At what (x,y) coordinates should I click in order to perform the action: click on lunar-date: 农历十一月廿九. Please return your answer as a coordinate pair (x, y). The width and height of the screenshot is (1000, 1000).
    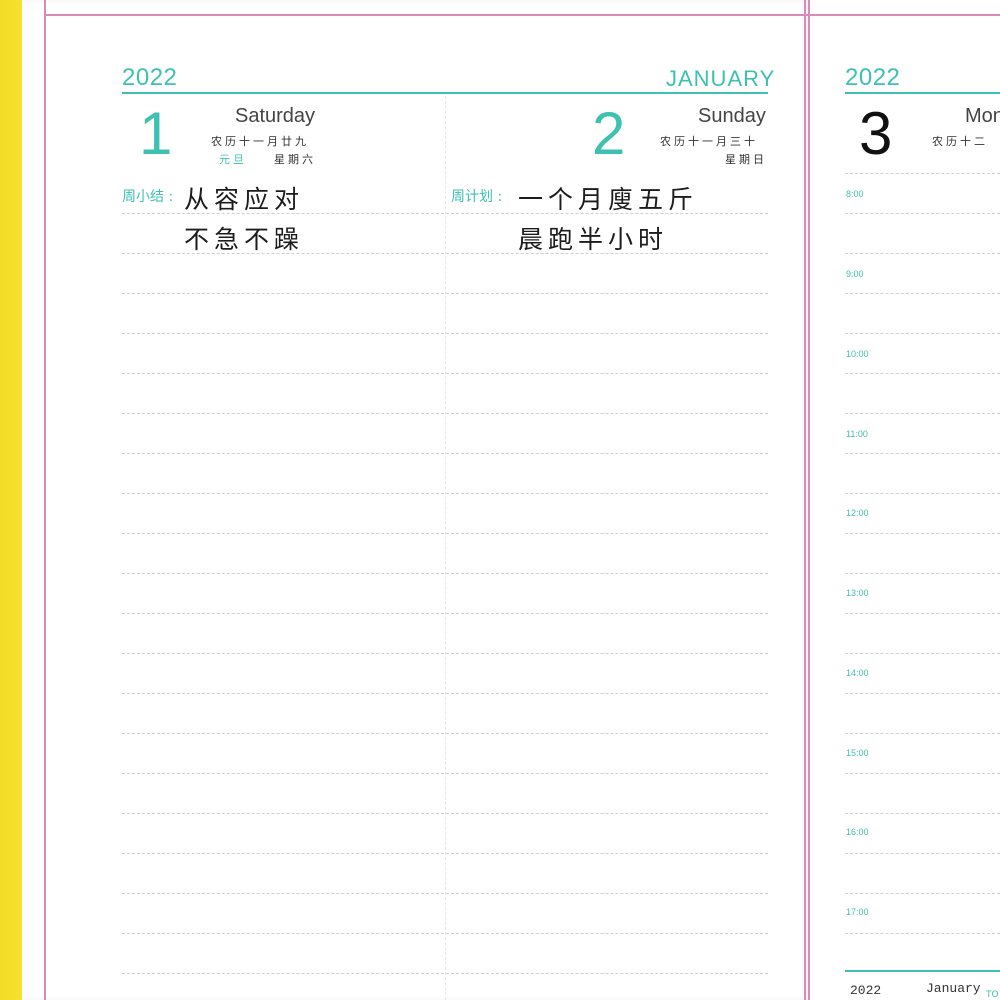
    Looking at the image, I should click on (260, 141).